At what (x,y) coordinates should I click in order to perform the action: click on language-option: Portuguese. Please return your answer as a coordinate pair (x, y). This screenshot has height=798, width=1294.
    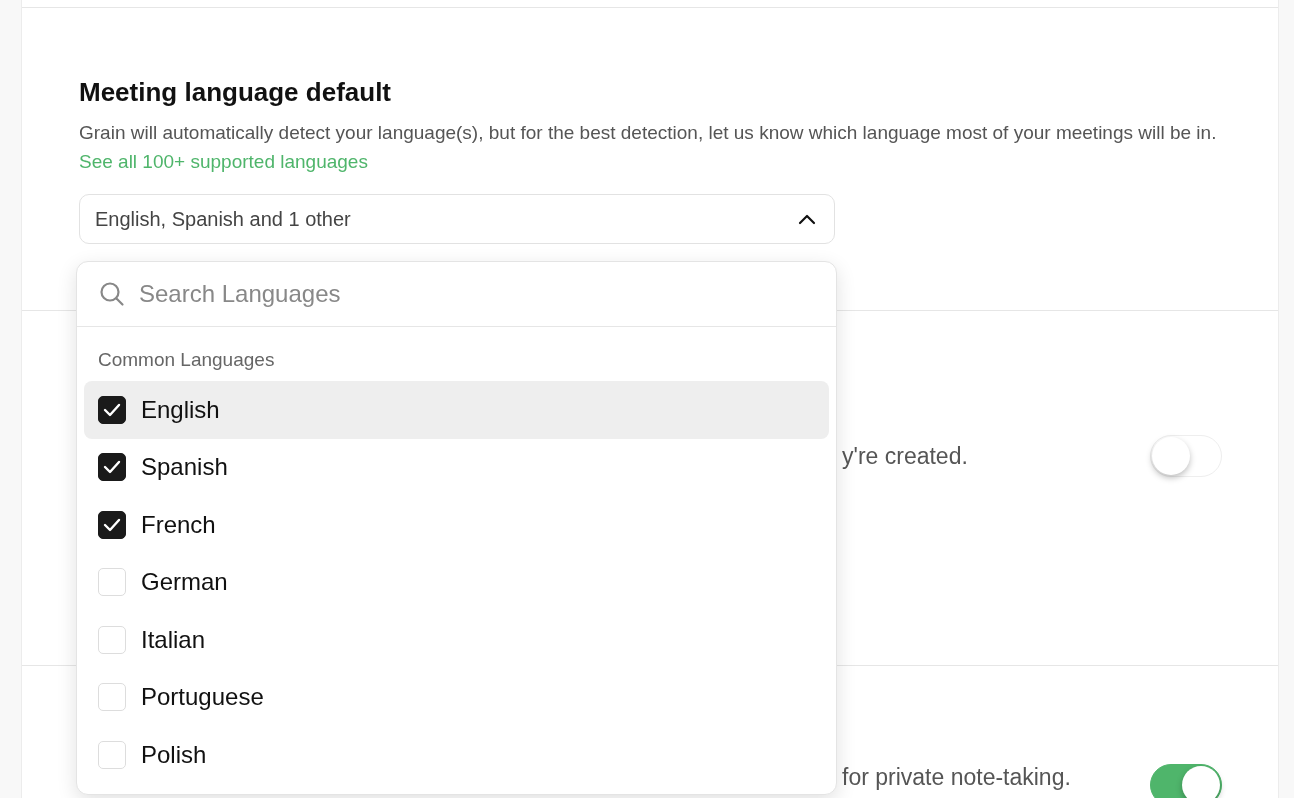
    Looking at the image, I should click on (456, 697).